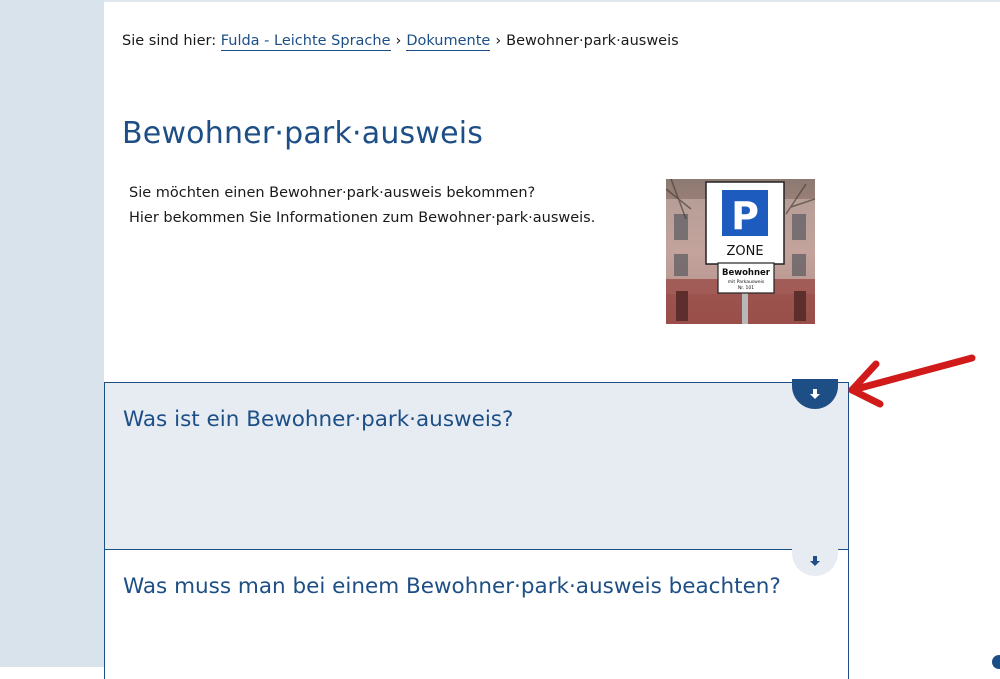 Image resolution: width=1000 pixels, height=679 pixels. What do you see at coordinates (169, 41) in the screenshot?
I see `breadcrumb-prefix: Sie sind hier:` at bounding box center [169, 41].